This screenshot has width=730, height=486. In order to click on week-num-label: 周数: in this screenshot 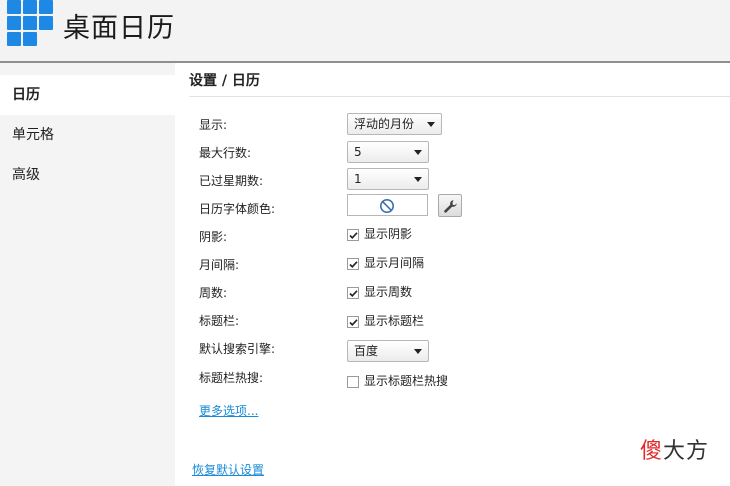, I will do `click(213, 293)`.